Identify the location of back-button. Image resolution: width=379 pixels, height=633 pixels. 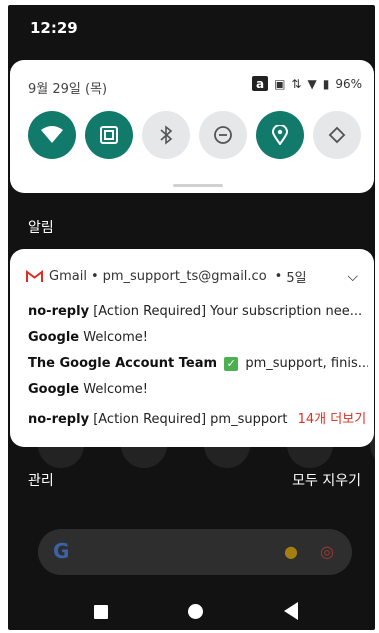
(291, 611).